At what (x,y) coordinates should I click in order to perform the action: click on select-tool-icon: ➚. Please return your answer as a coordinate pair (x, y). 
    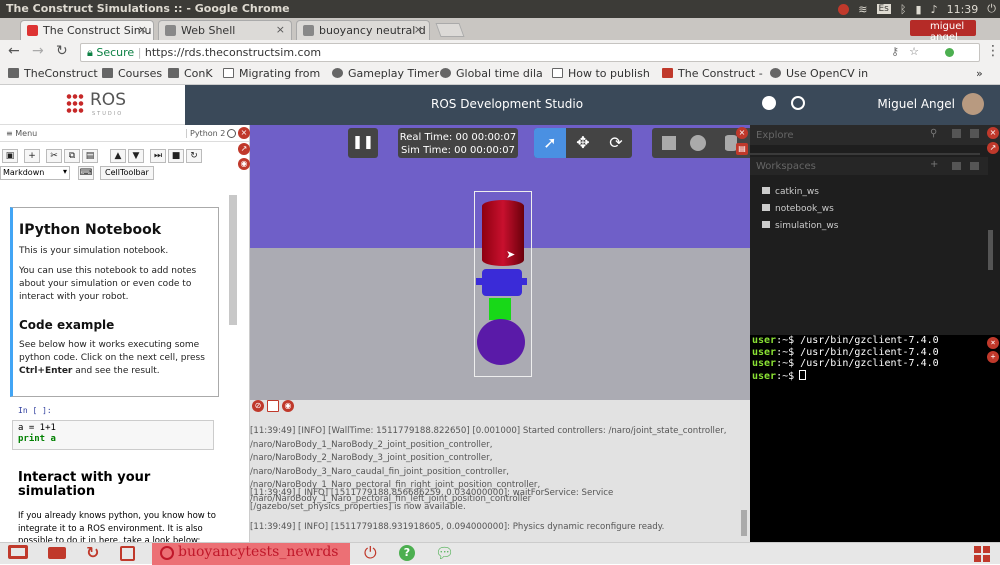
    Looking at the image, I should click on (550, 143).